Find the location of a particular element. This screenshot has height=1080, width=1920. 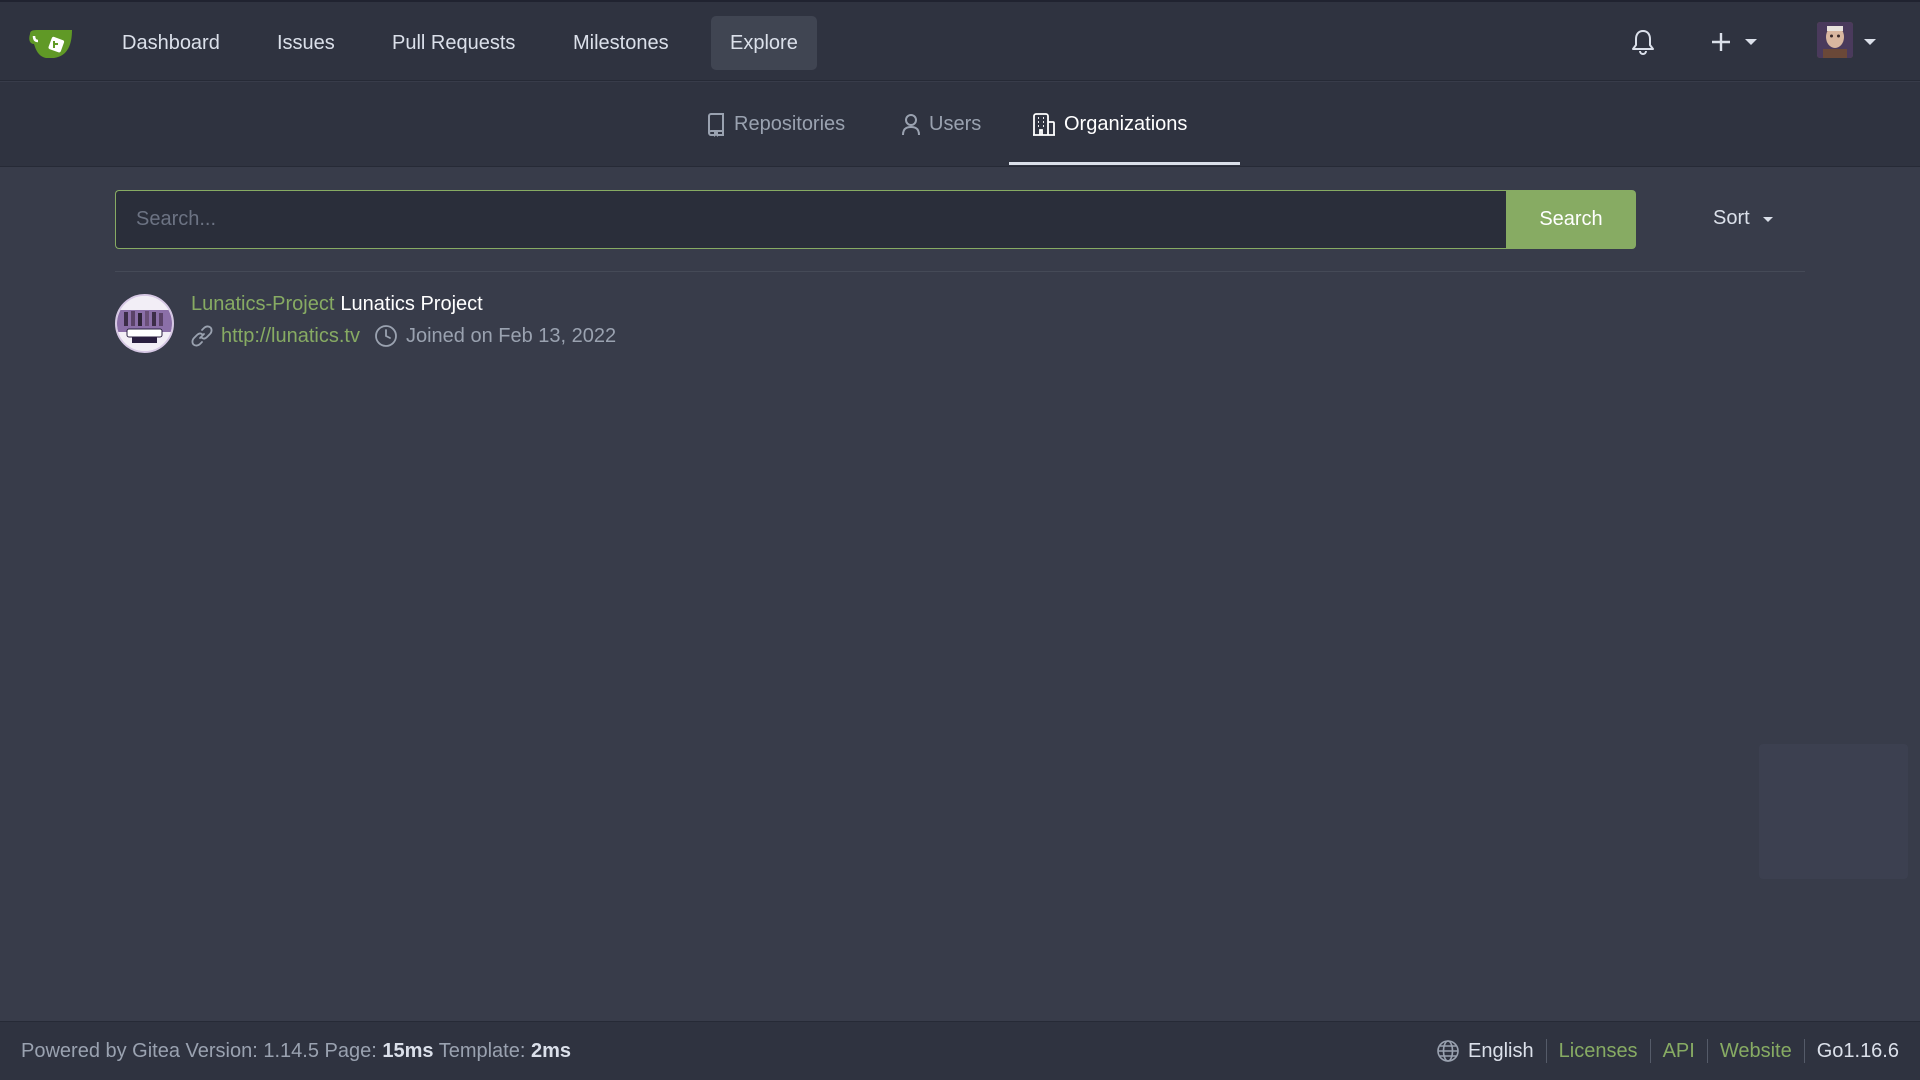

tab-repositories-label: Repositories is located at coordinates (790, 124).